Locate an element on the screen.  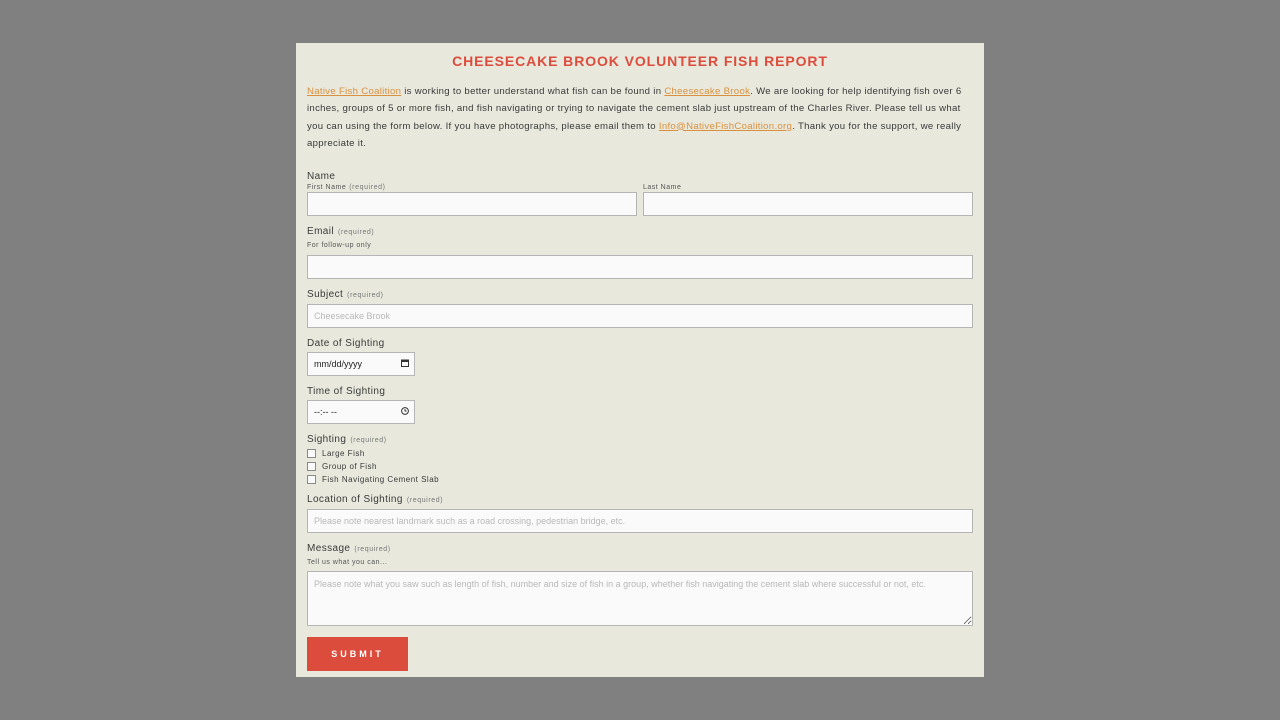
last-name-label: Last Name is located at coordinates (662, 188).